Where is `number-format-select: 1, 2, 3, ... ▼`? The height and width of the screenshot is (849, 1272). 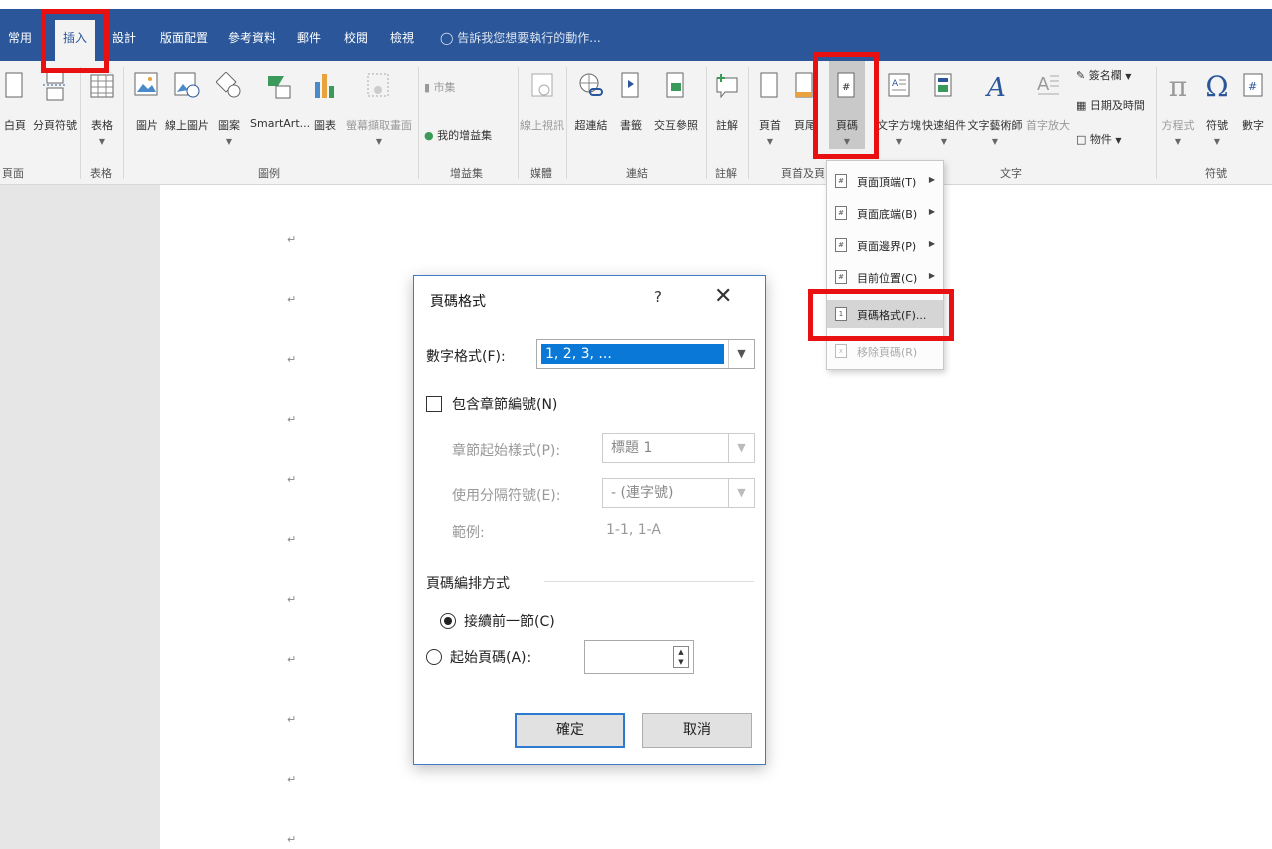
number-format-select: 1, 2, 3, ... ▼ is located at coordinates (645, 354).